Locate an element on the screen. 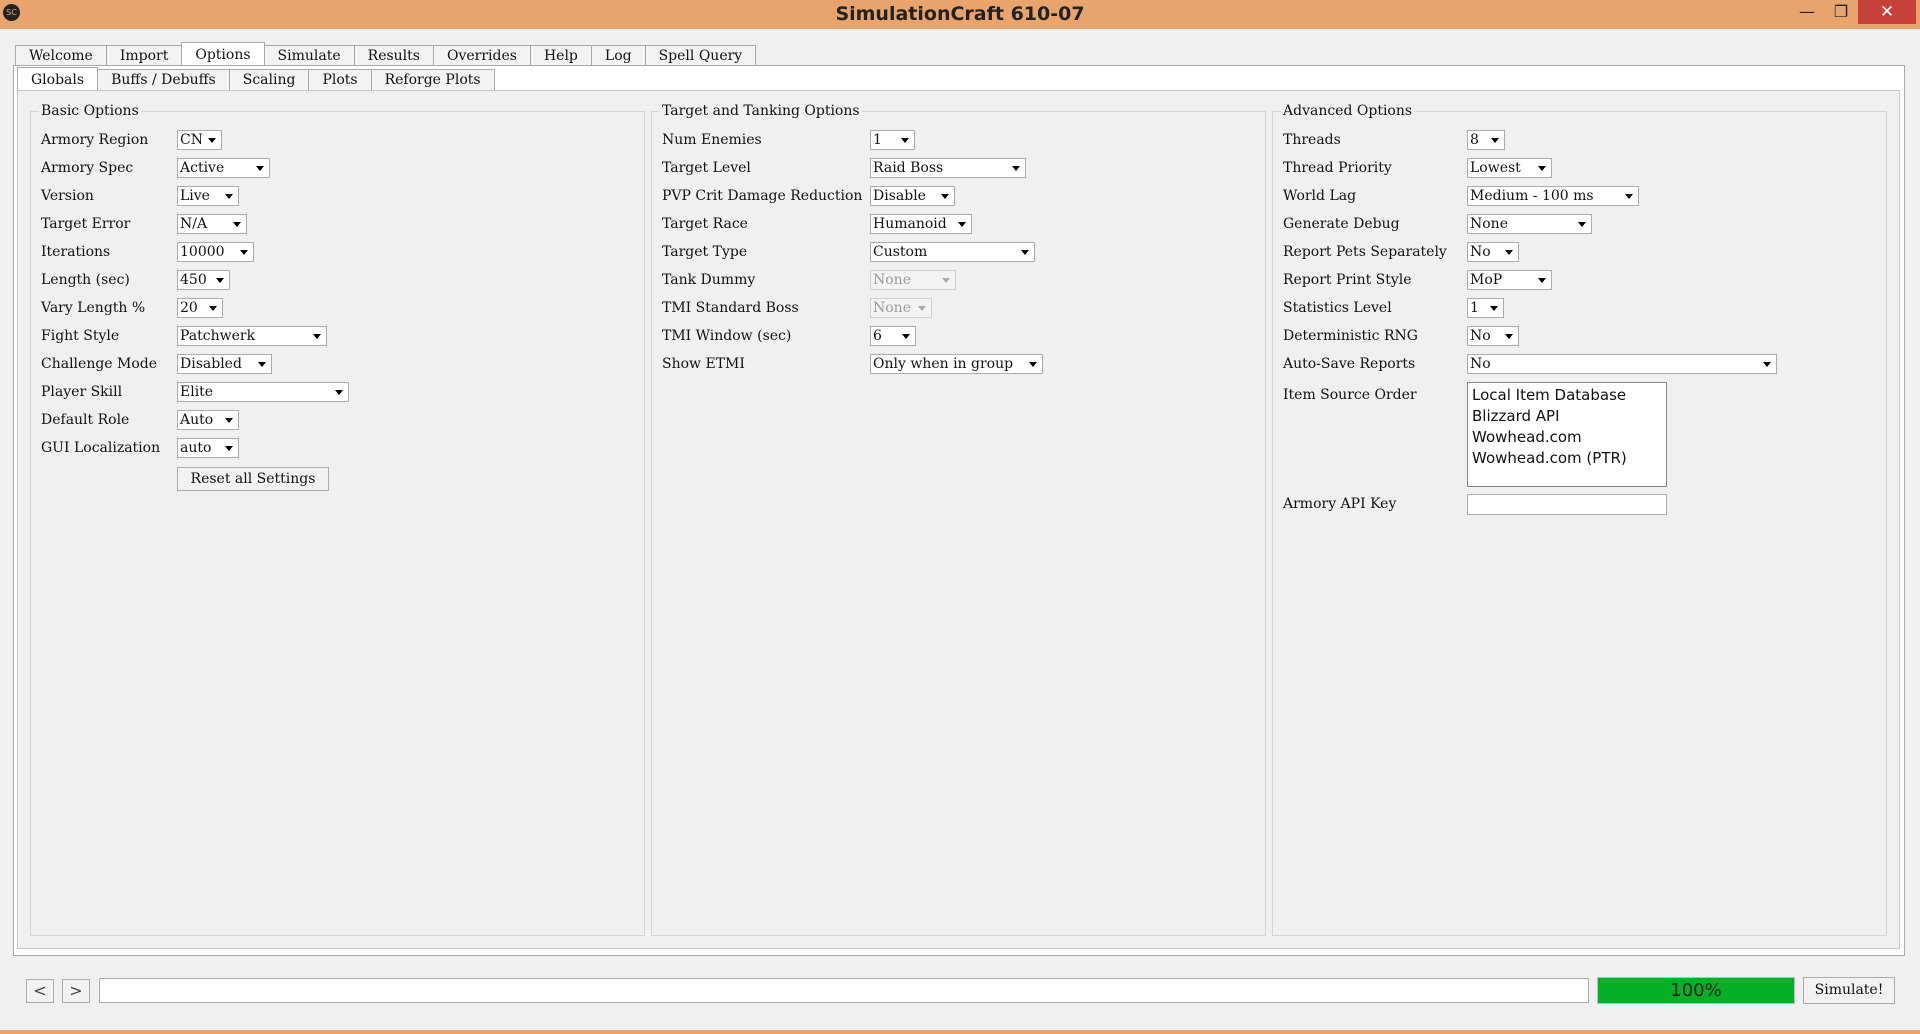  tab-results: Results is located at coordinates (393, 55).